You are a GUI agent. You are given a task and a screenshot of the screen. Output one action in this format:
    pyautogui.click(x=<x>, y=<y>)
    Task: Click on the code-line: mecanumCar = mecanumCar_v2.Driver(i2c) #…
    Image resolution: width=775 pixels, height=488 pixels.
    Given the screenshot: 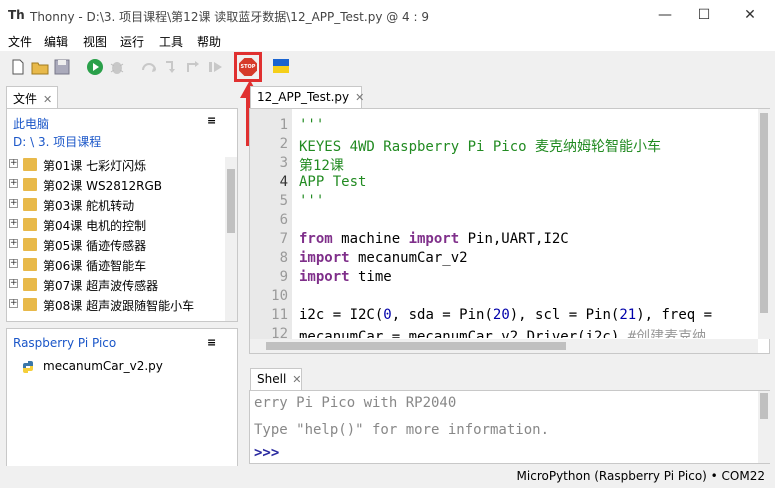 What is the action you would take?
    pyautogui.click(x=503, y=333)
    